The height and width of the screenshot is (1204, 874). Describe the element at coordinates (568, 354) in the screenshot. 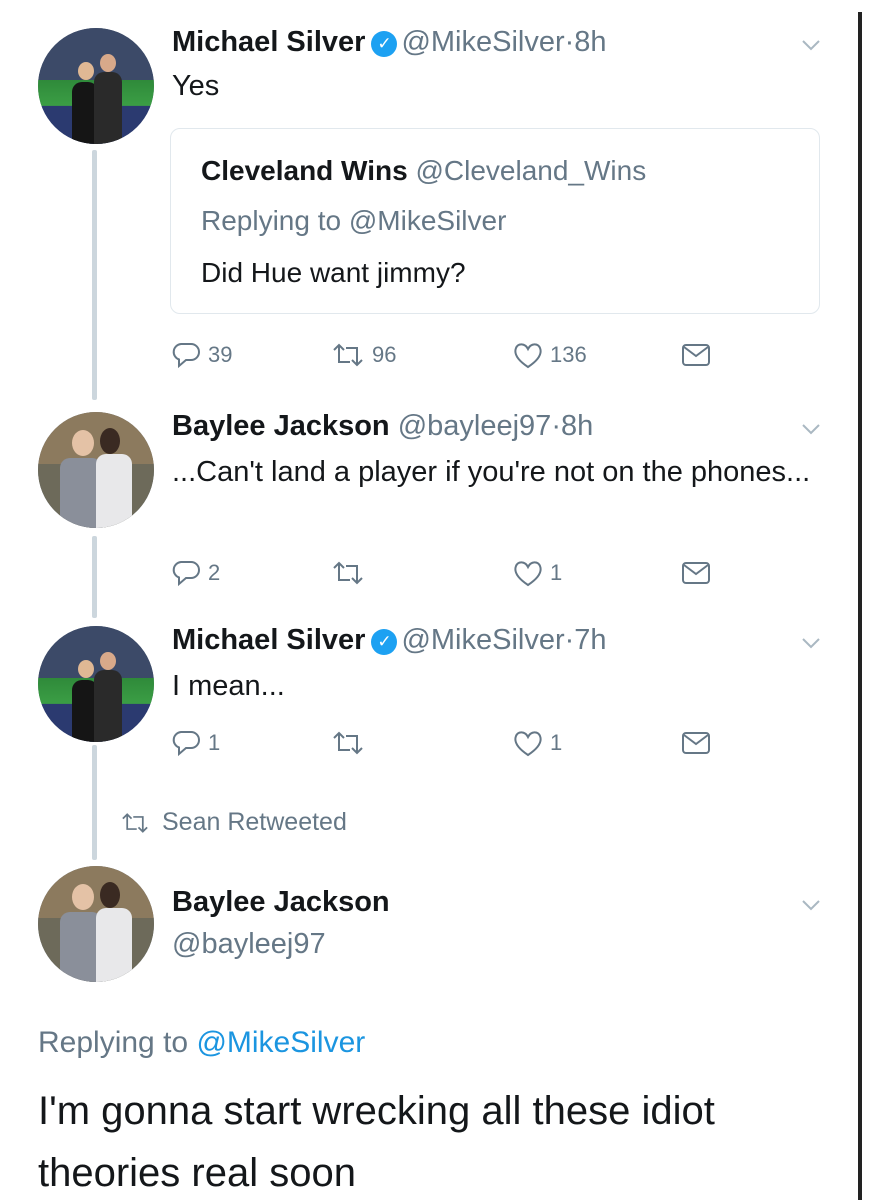

I see `like-count: 136` at that location.